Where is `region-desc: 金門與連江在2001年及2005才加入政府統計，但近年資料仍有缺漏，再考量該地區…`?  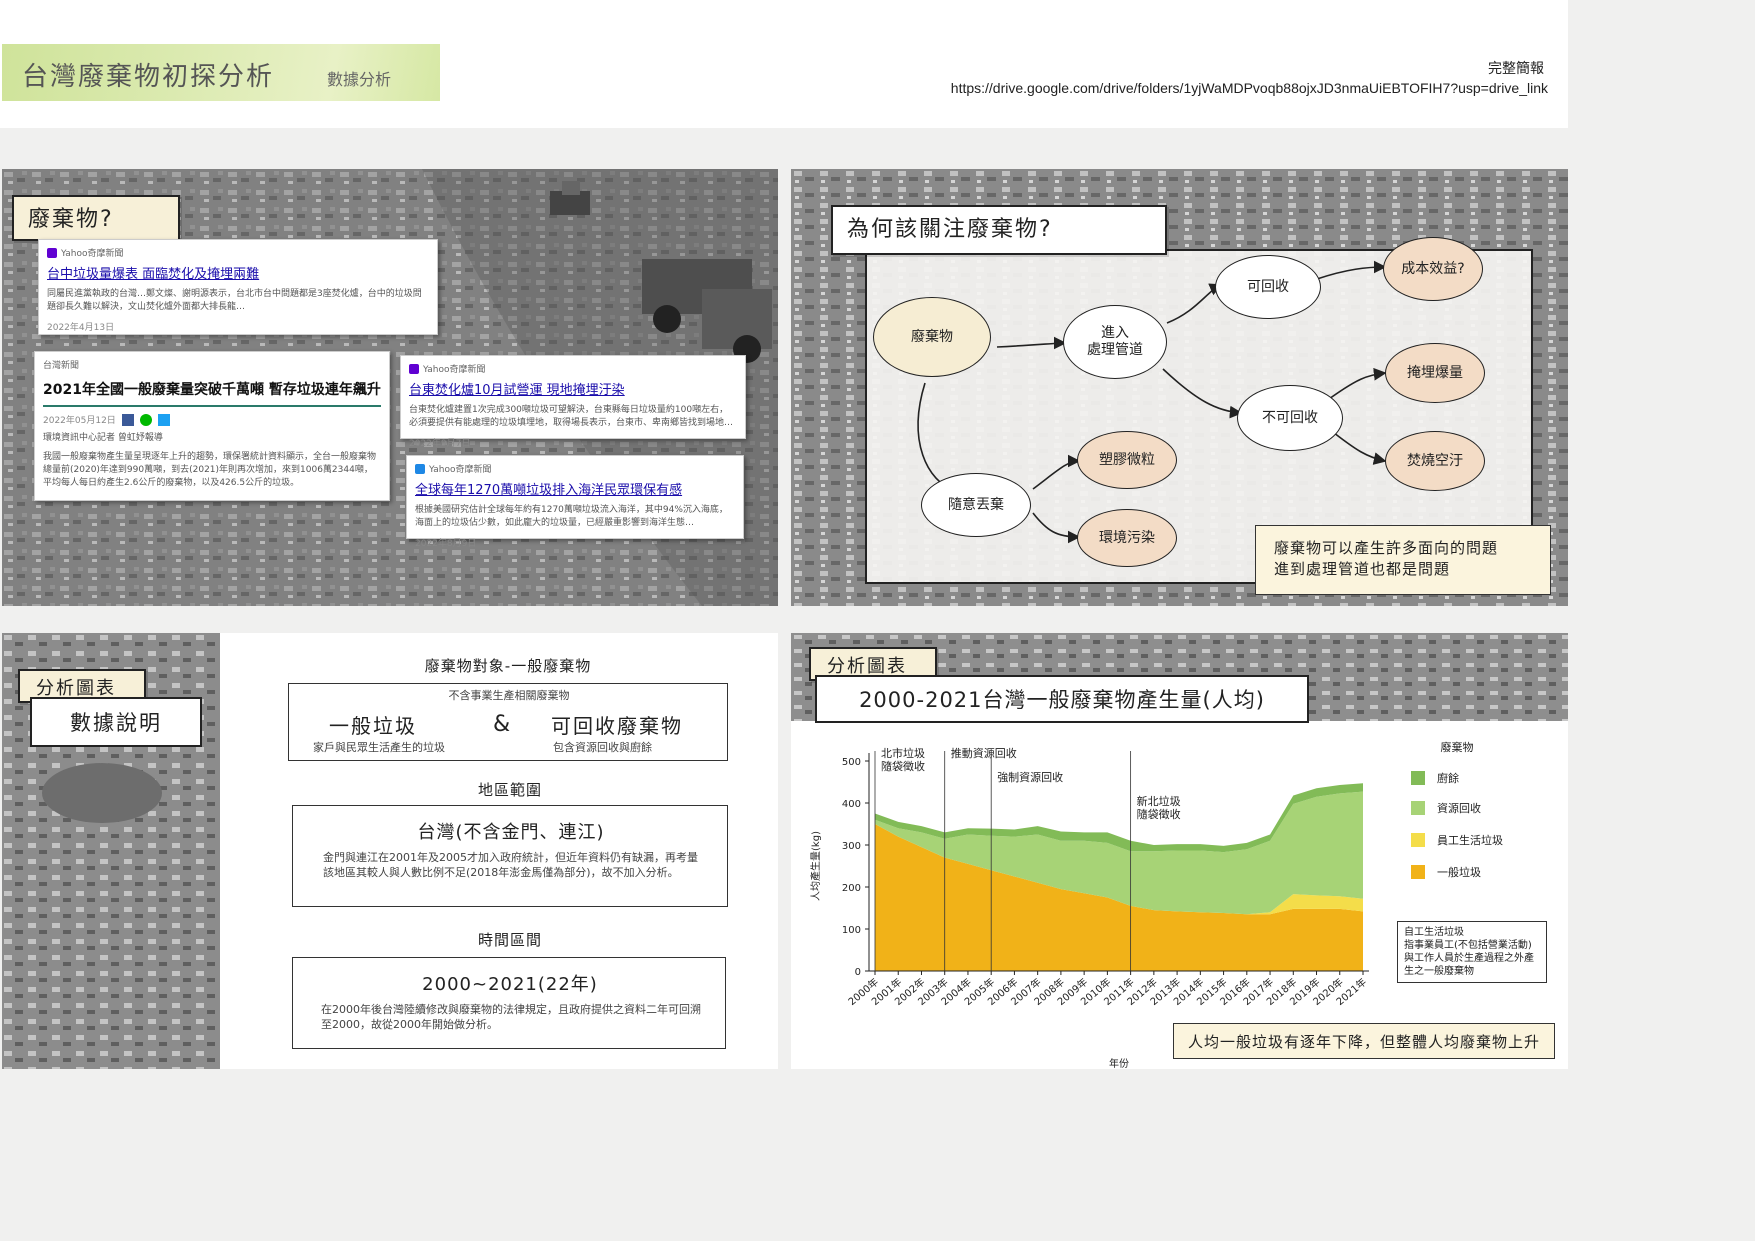 region-desc: 金門與連江在2001年及2005才加入政府統計，但近年資料仍有缺漏，再考量該地區… is located at coordinates (510, 865).